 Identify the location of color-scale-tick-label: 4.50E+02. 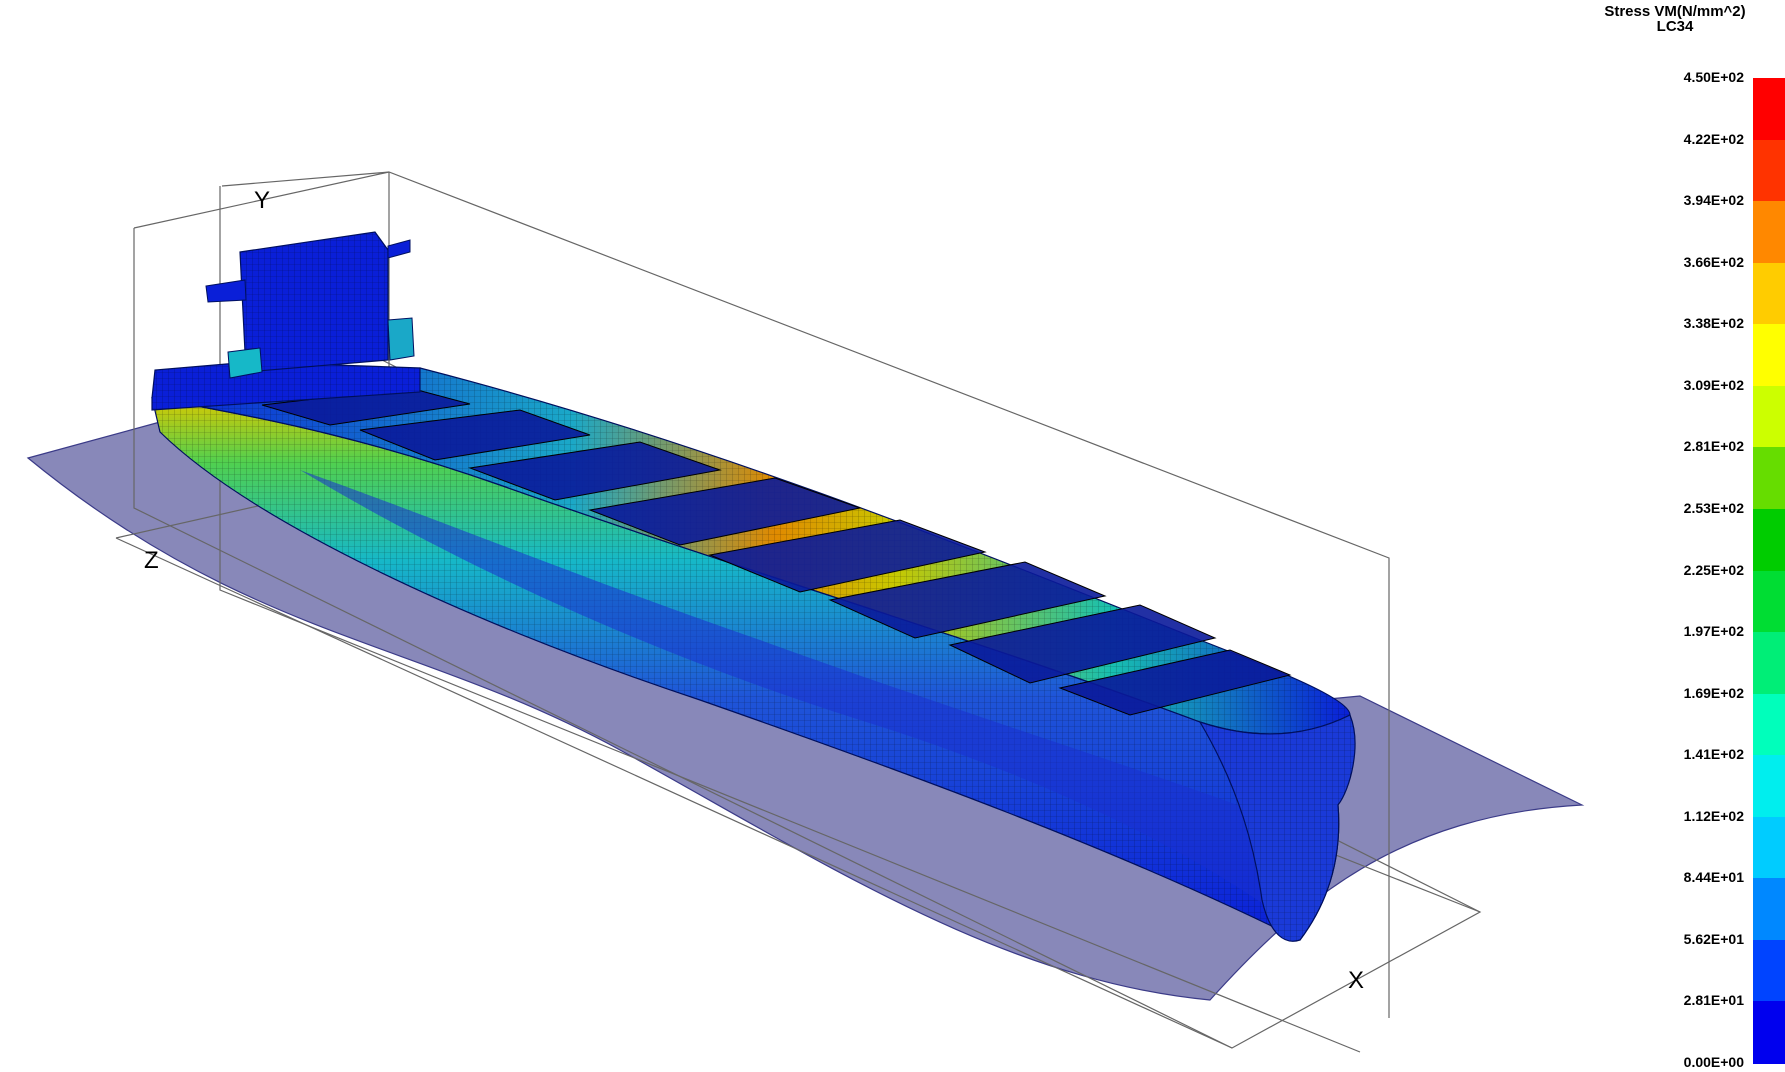
(1713, 77).